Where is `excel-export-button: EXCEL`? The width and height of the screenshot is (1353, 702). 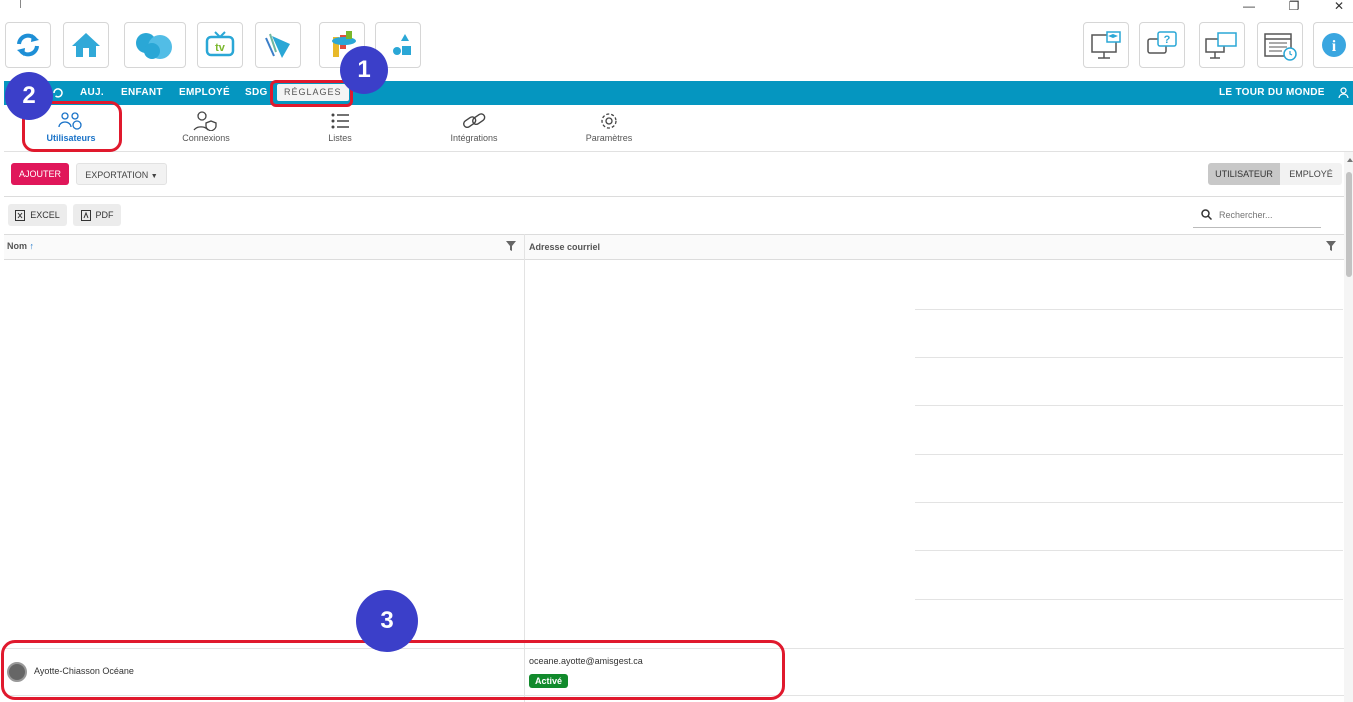 excel-export-button: EXCEL is located at coordinates (37, 215).